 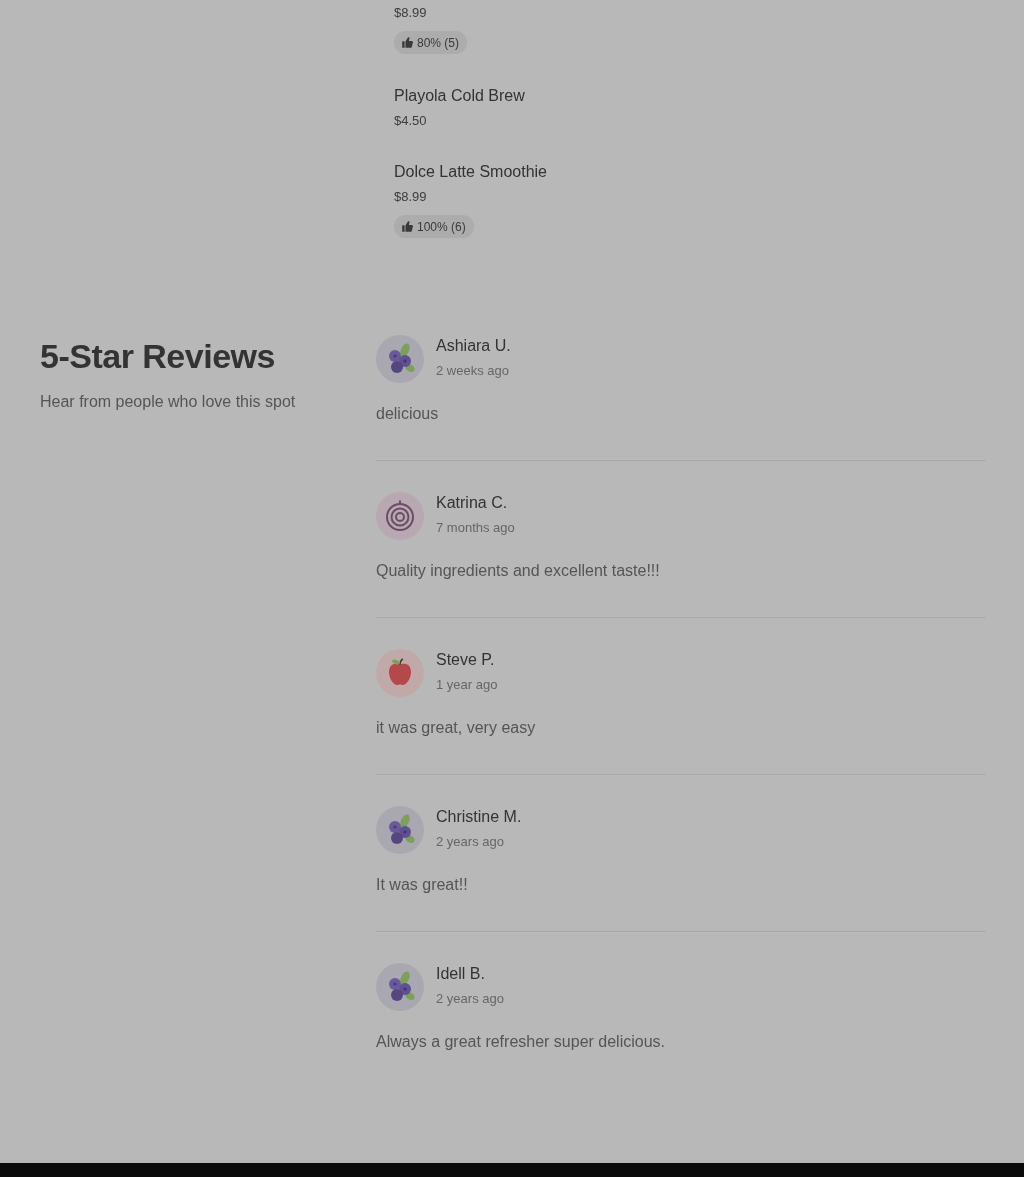 I want to click on review-text: Always a great refresher super delicious., so click(x=521, y=1042).